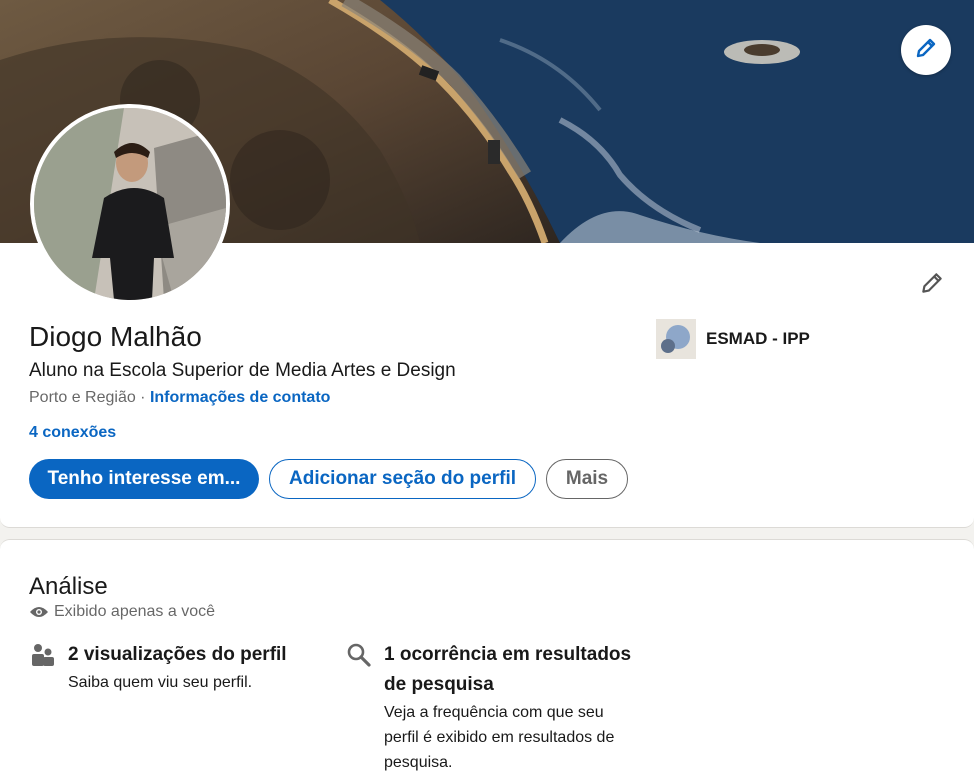 The width and height of the screenshot is (974, 776). I want to click on location-row: Porto e Região · Informações de contato, so click(179, 398).